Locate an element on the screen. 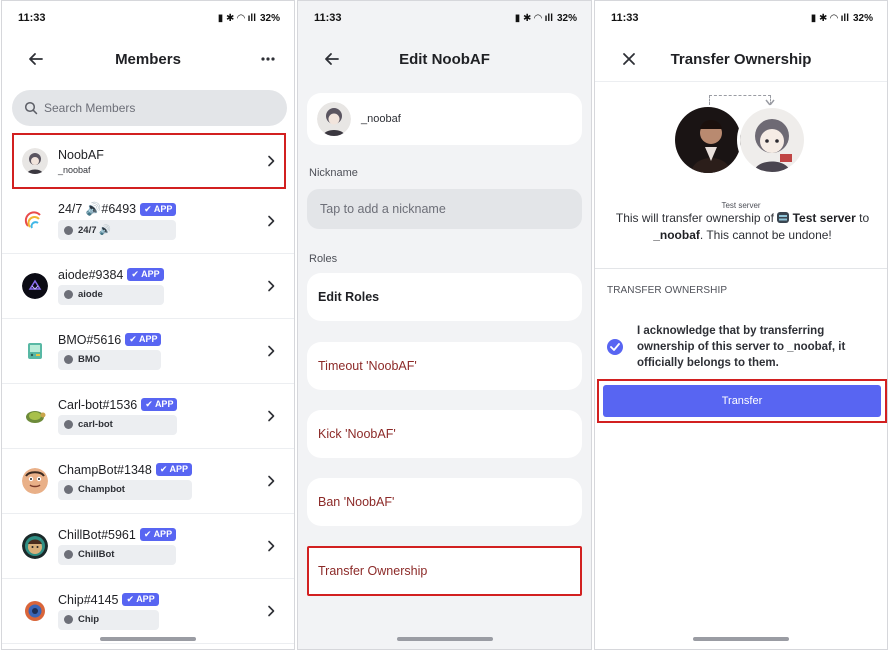  member-row-bmo: BMO#5616 ✔ APP BMO is located at coordinates (148, 351).